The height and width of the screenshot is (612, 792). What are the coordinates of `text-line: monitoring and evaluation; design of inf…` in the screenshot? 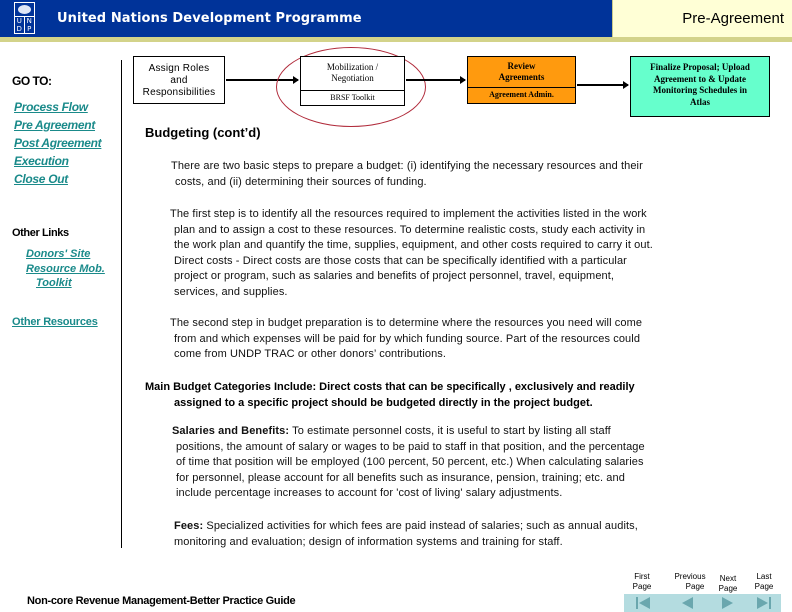 It's located at (368, 541).